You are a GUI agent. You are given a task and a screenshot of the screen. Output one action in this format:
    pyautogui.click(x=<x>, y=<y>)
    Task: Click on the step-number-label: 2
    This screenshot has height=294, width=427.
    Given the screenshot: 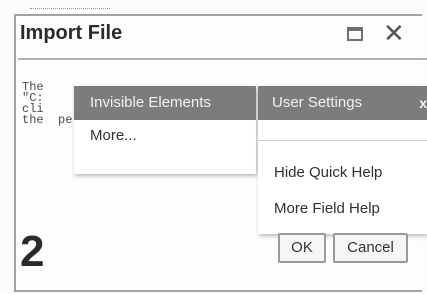 What is the action you would take?
    pyautogui.click(x=32, y=251)
    